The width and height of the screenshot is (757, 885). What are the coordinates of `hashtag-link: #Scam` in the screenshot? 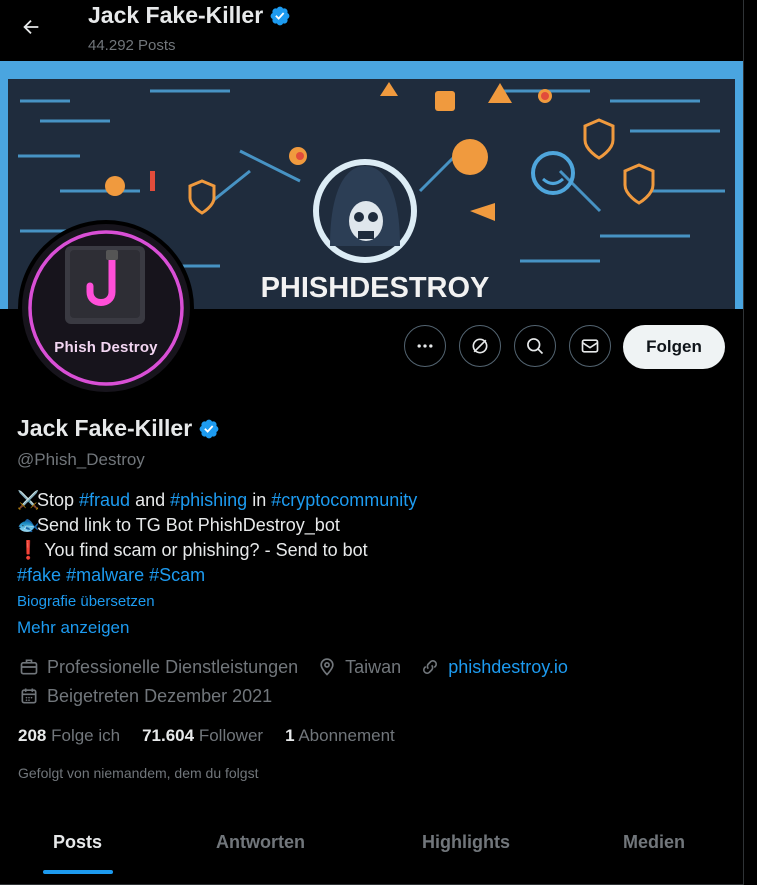 It's located at (177, 575).